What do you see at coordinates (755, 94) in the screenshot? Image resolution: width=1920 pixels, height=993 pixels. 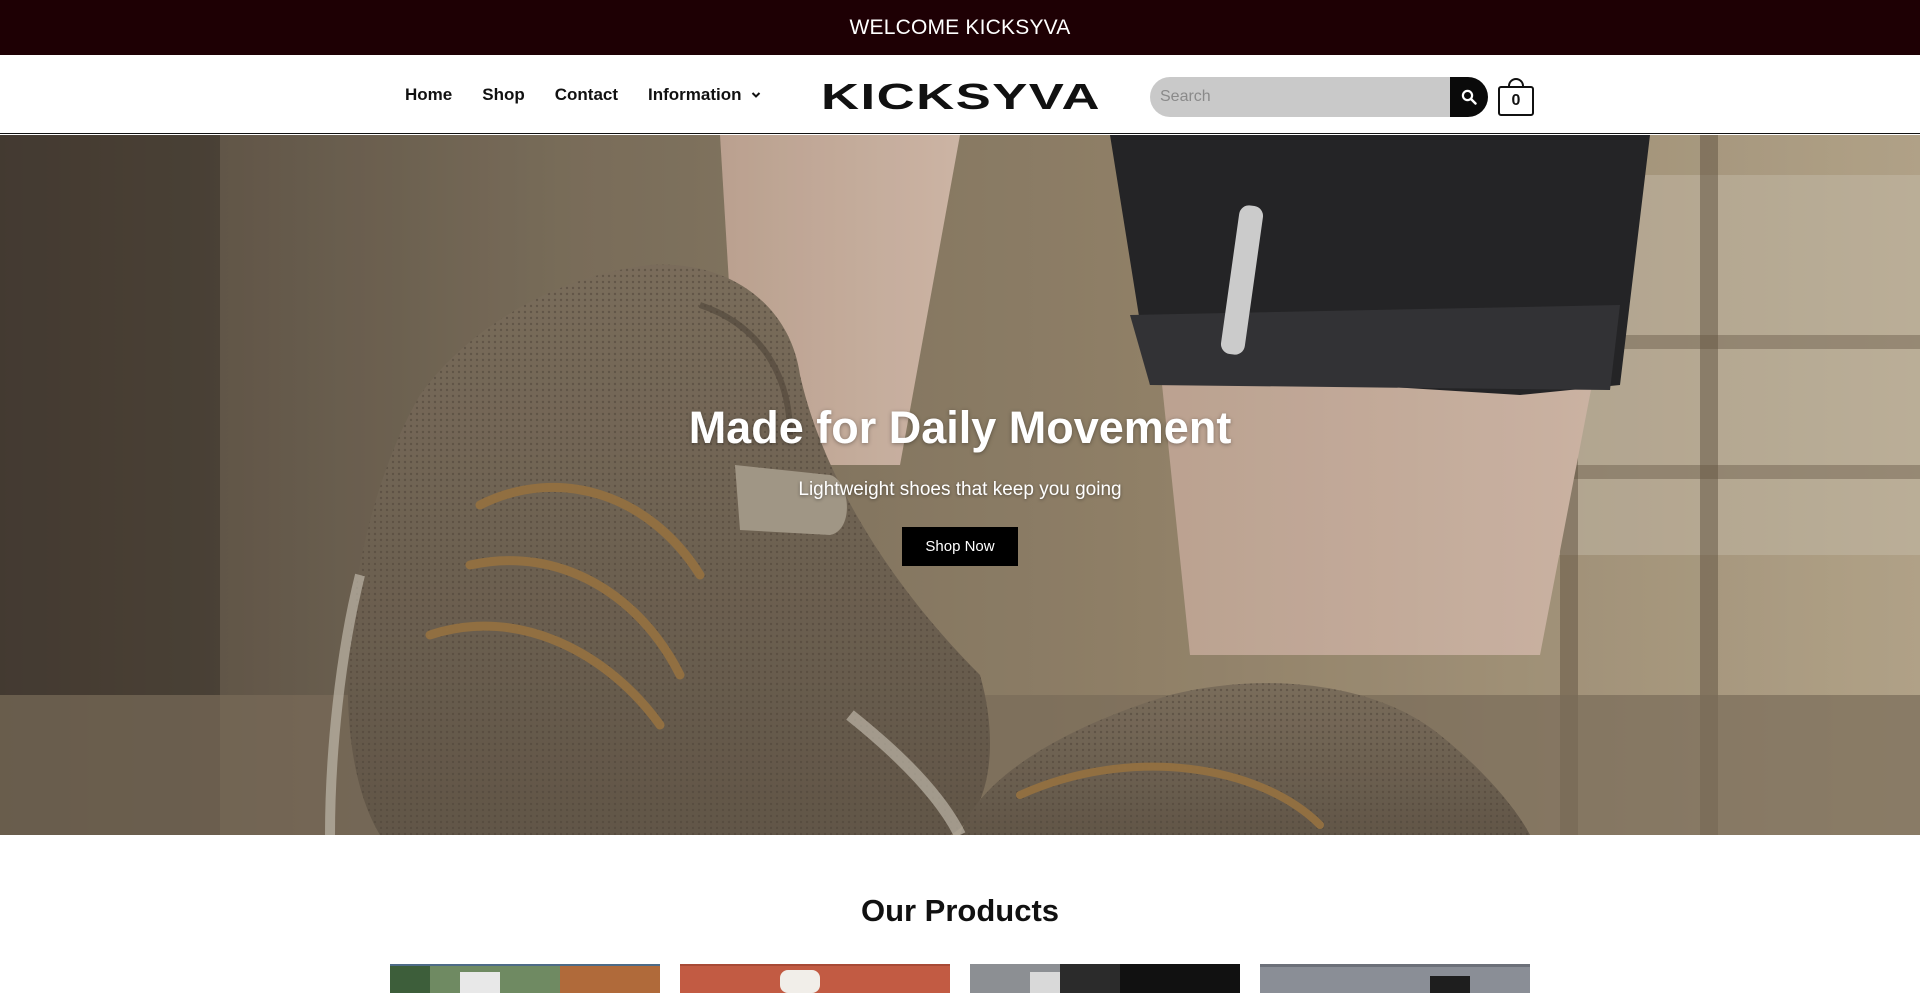 I see `chevron-down-icon` at bounding box center [755, 94].